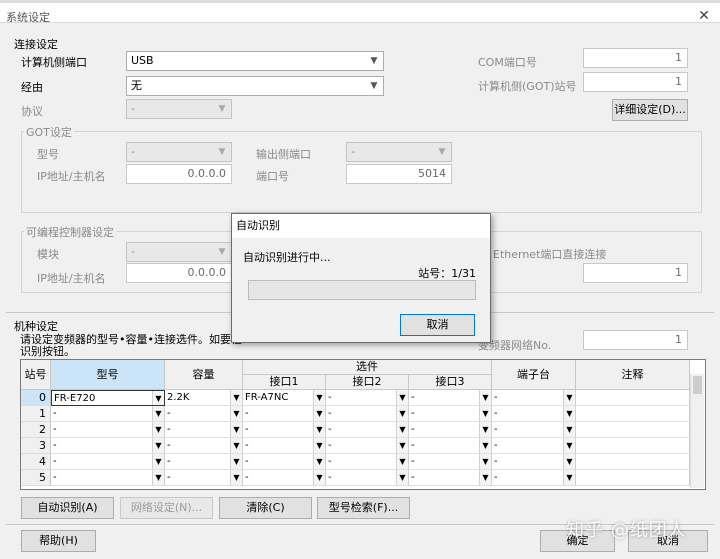 Image resolution: width=720 pixels, height=559 pixels. What do you see at coordinates (265, 508) in the screenshot?
I see `clear-button: 清除(C)` at bounding box center [265, 508].